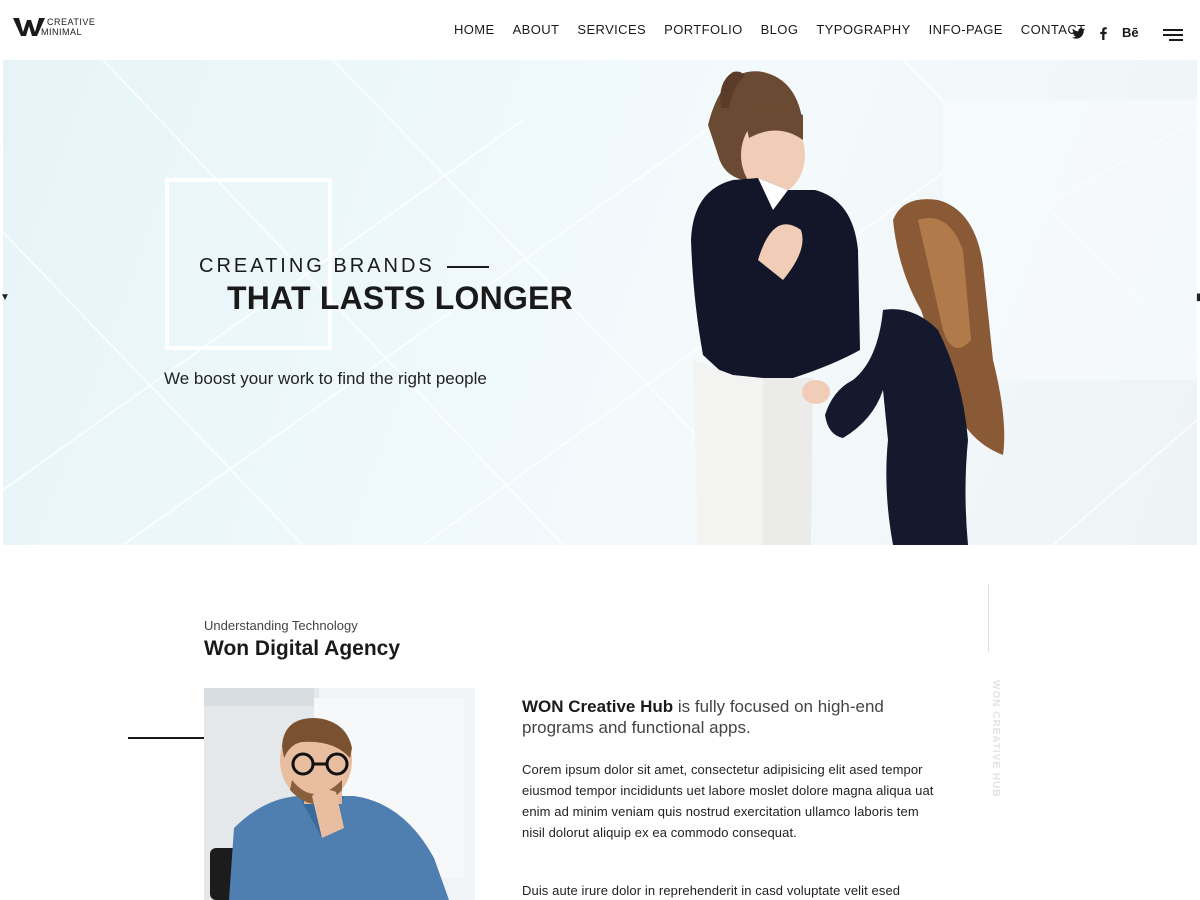 Image resolution: width=1200 pixels, height=900 pixels. Describe the element at coordinates (1078, 33) in the screenshot. I see `twitter-icon` at that location.